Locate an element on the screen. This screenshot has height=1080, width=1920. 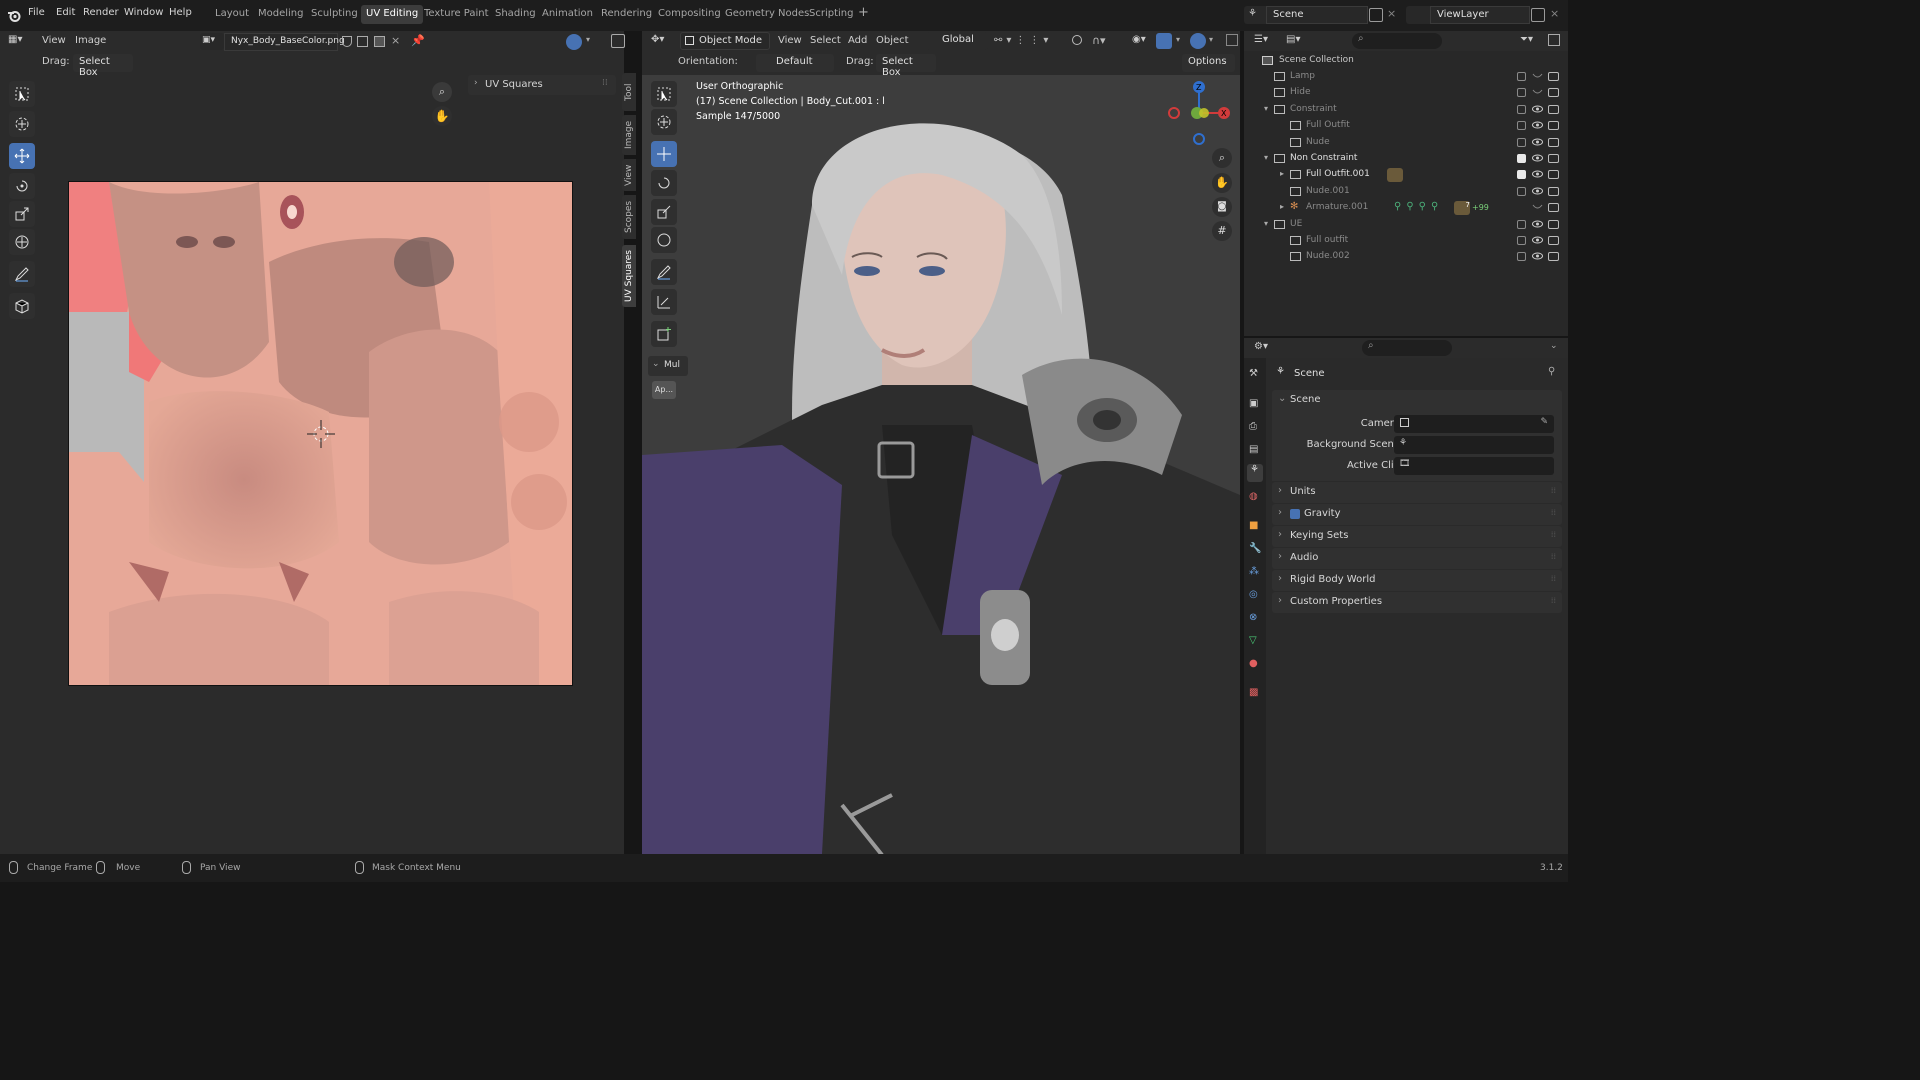
object-data-badge-icon is located at coordinates (1395, 175).